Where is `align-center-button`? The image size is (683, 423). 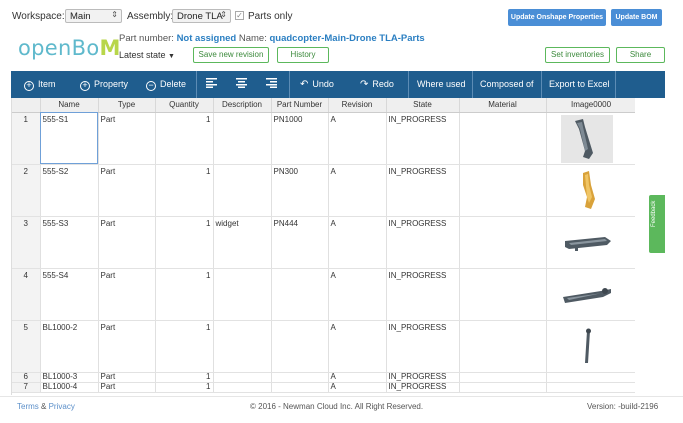 align-center-button is located at coordinates (241, 84).